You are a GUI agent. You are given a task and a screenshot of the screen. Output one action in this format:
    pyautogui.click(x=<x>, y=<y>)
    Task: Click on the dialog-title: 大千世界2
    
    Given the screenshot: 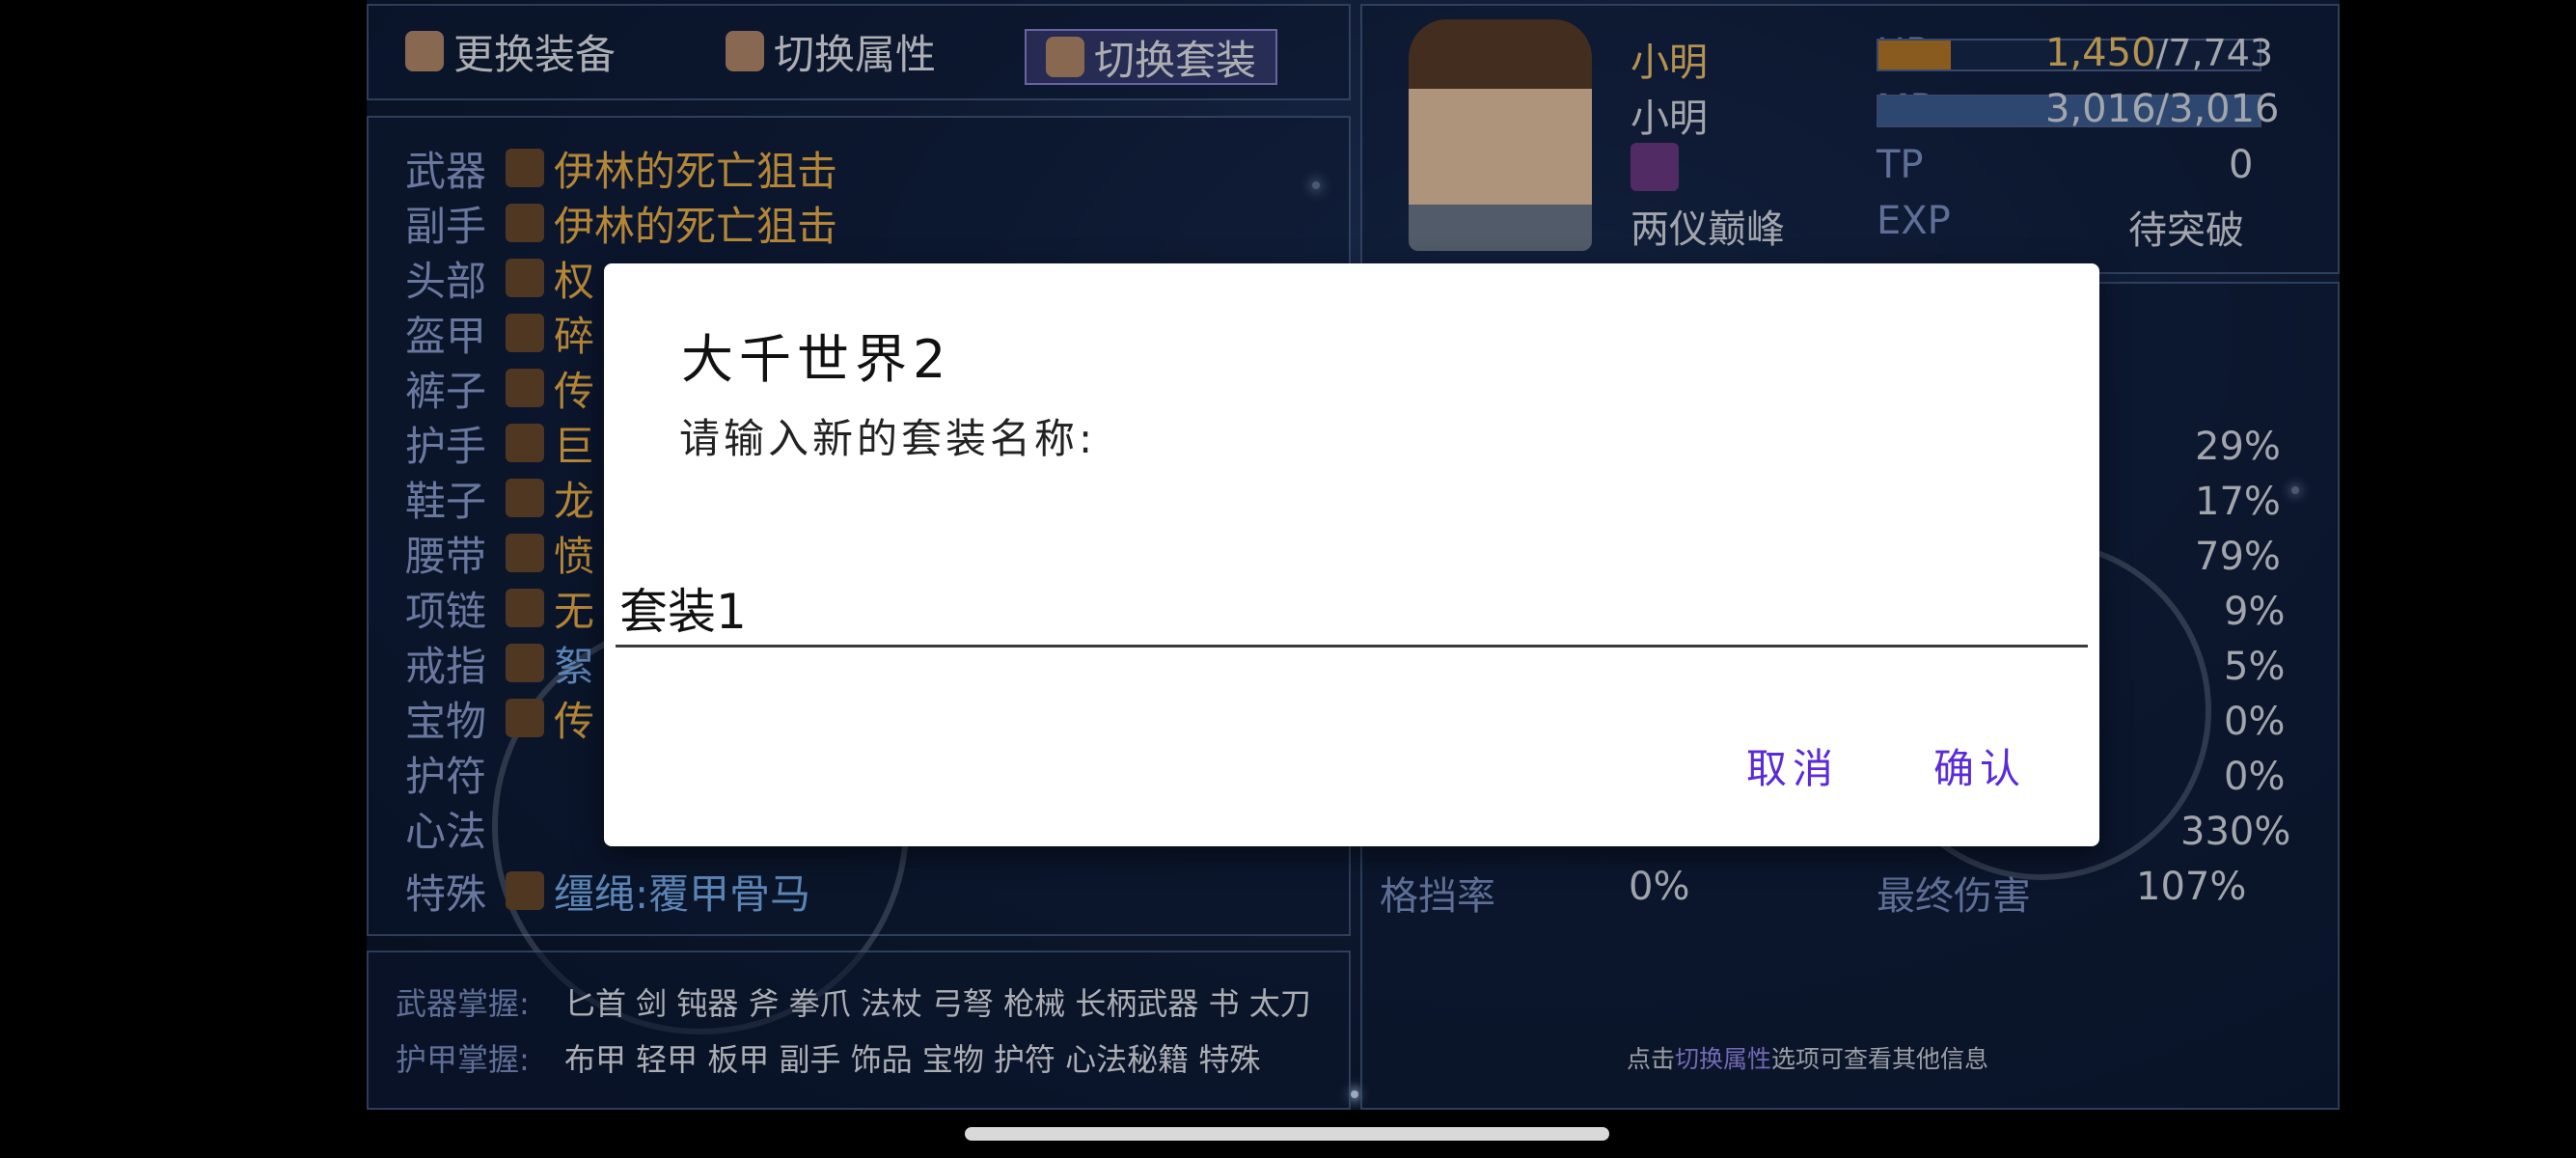 What is the action you would take?
    pyautogui.click(x=816, y=359)
    